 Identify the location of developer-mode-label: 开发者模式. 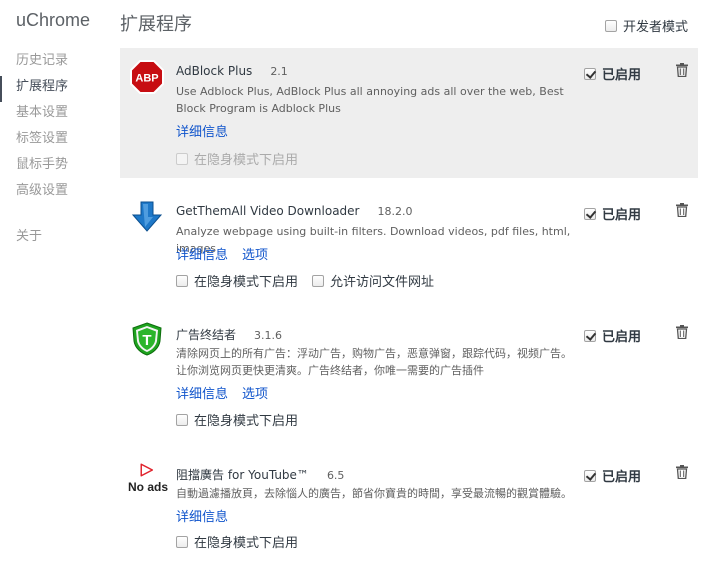
(655, 27).